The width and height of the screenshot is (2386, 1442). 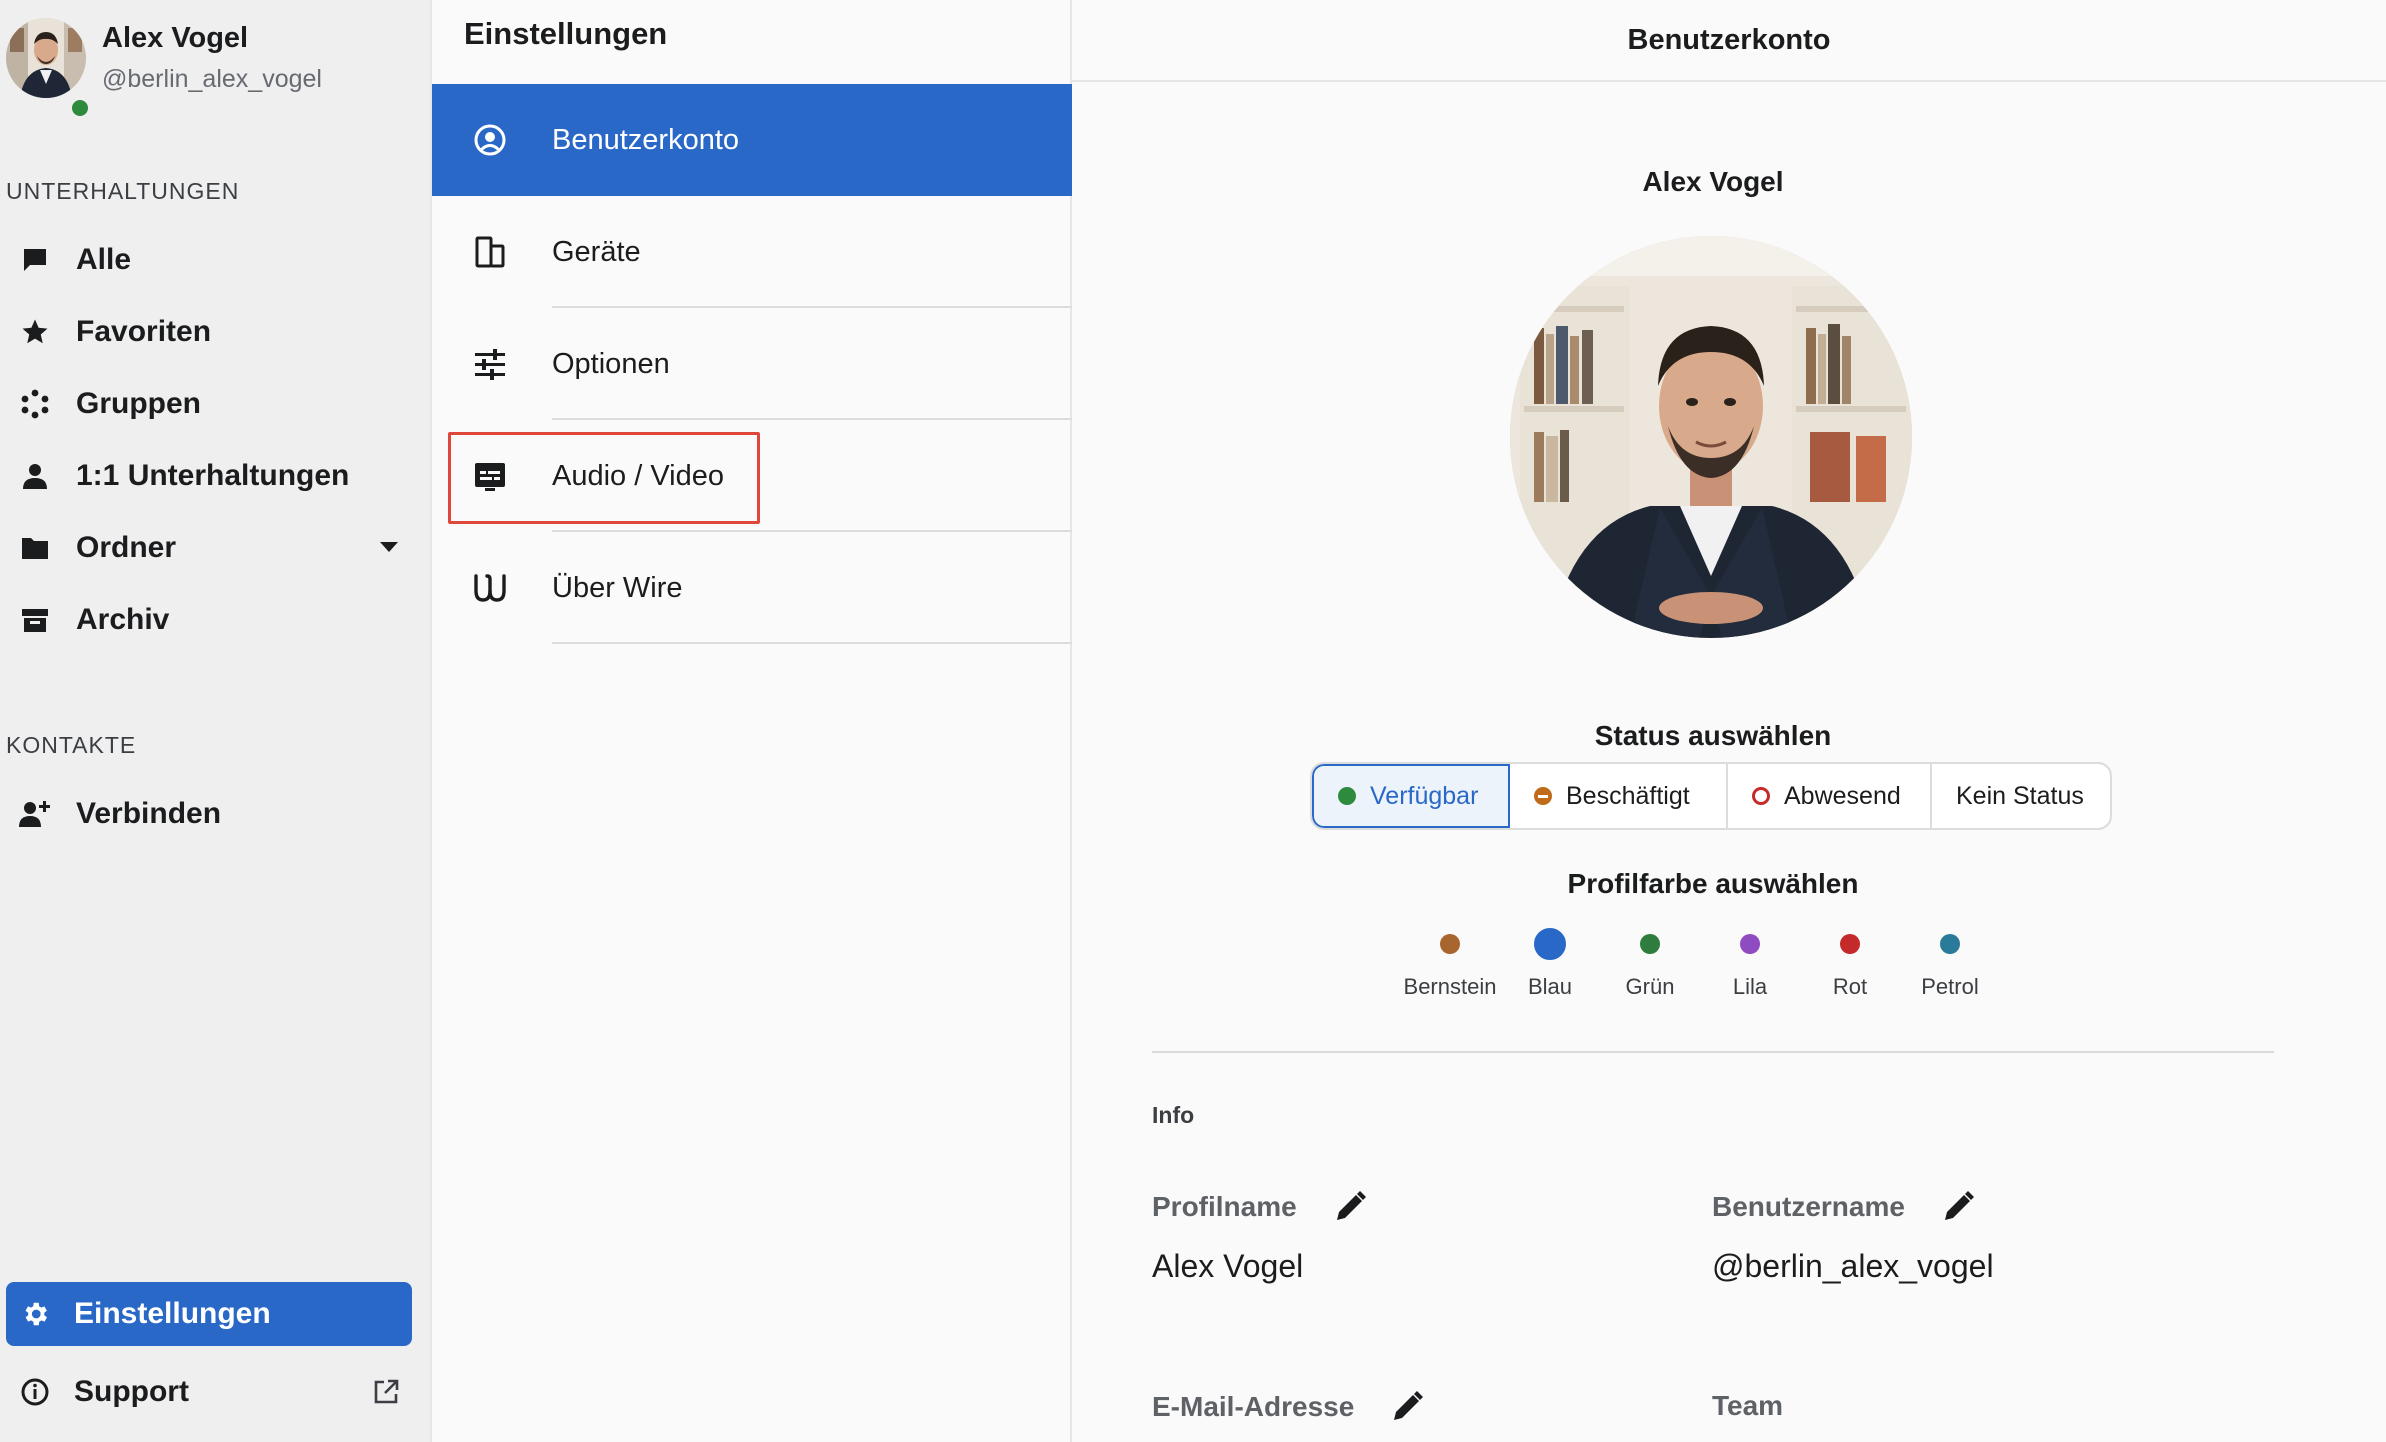 What do you see at coordinates (1713, 181) in the screenshot?
I see `profile-display-name: Alex Vogel` at bounding box center [1713, 181].